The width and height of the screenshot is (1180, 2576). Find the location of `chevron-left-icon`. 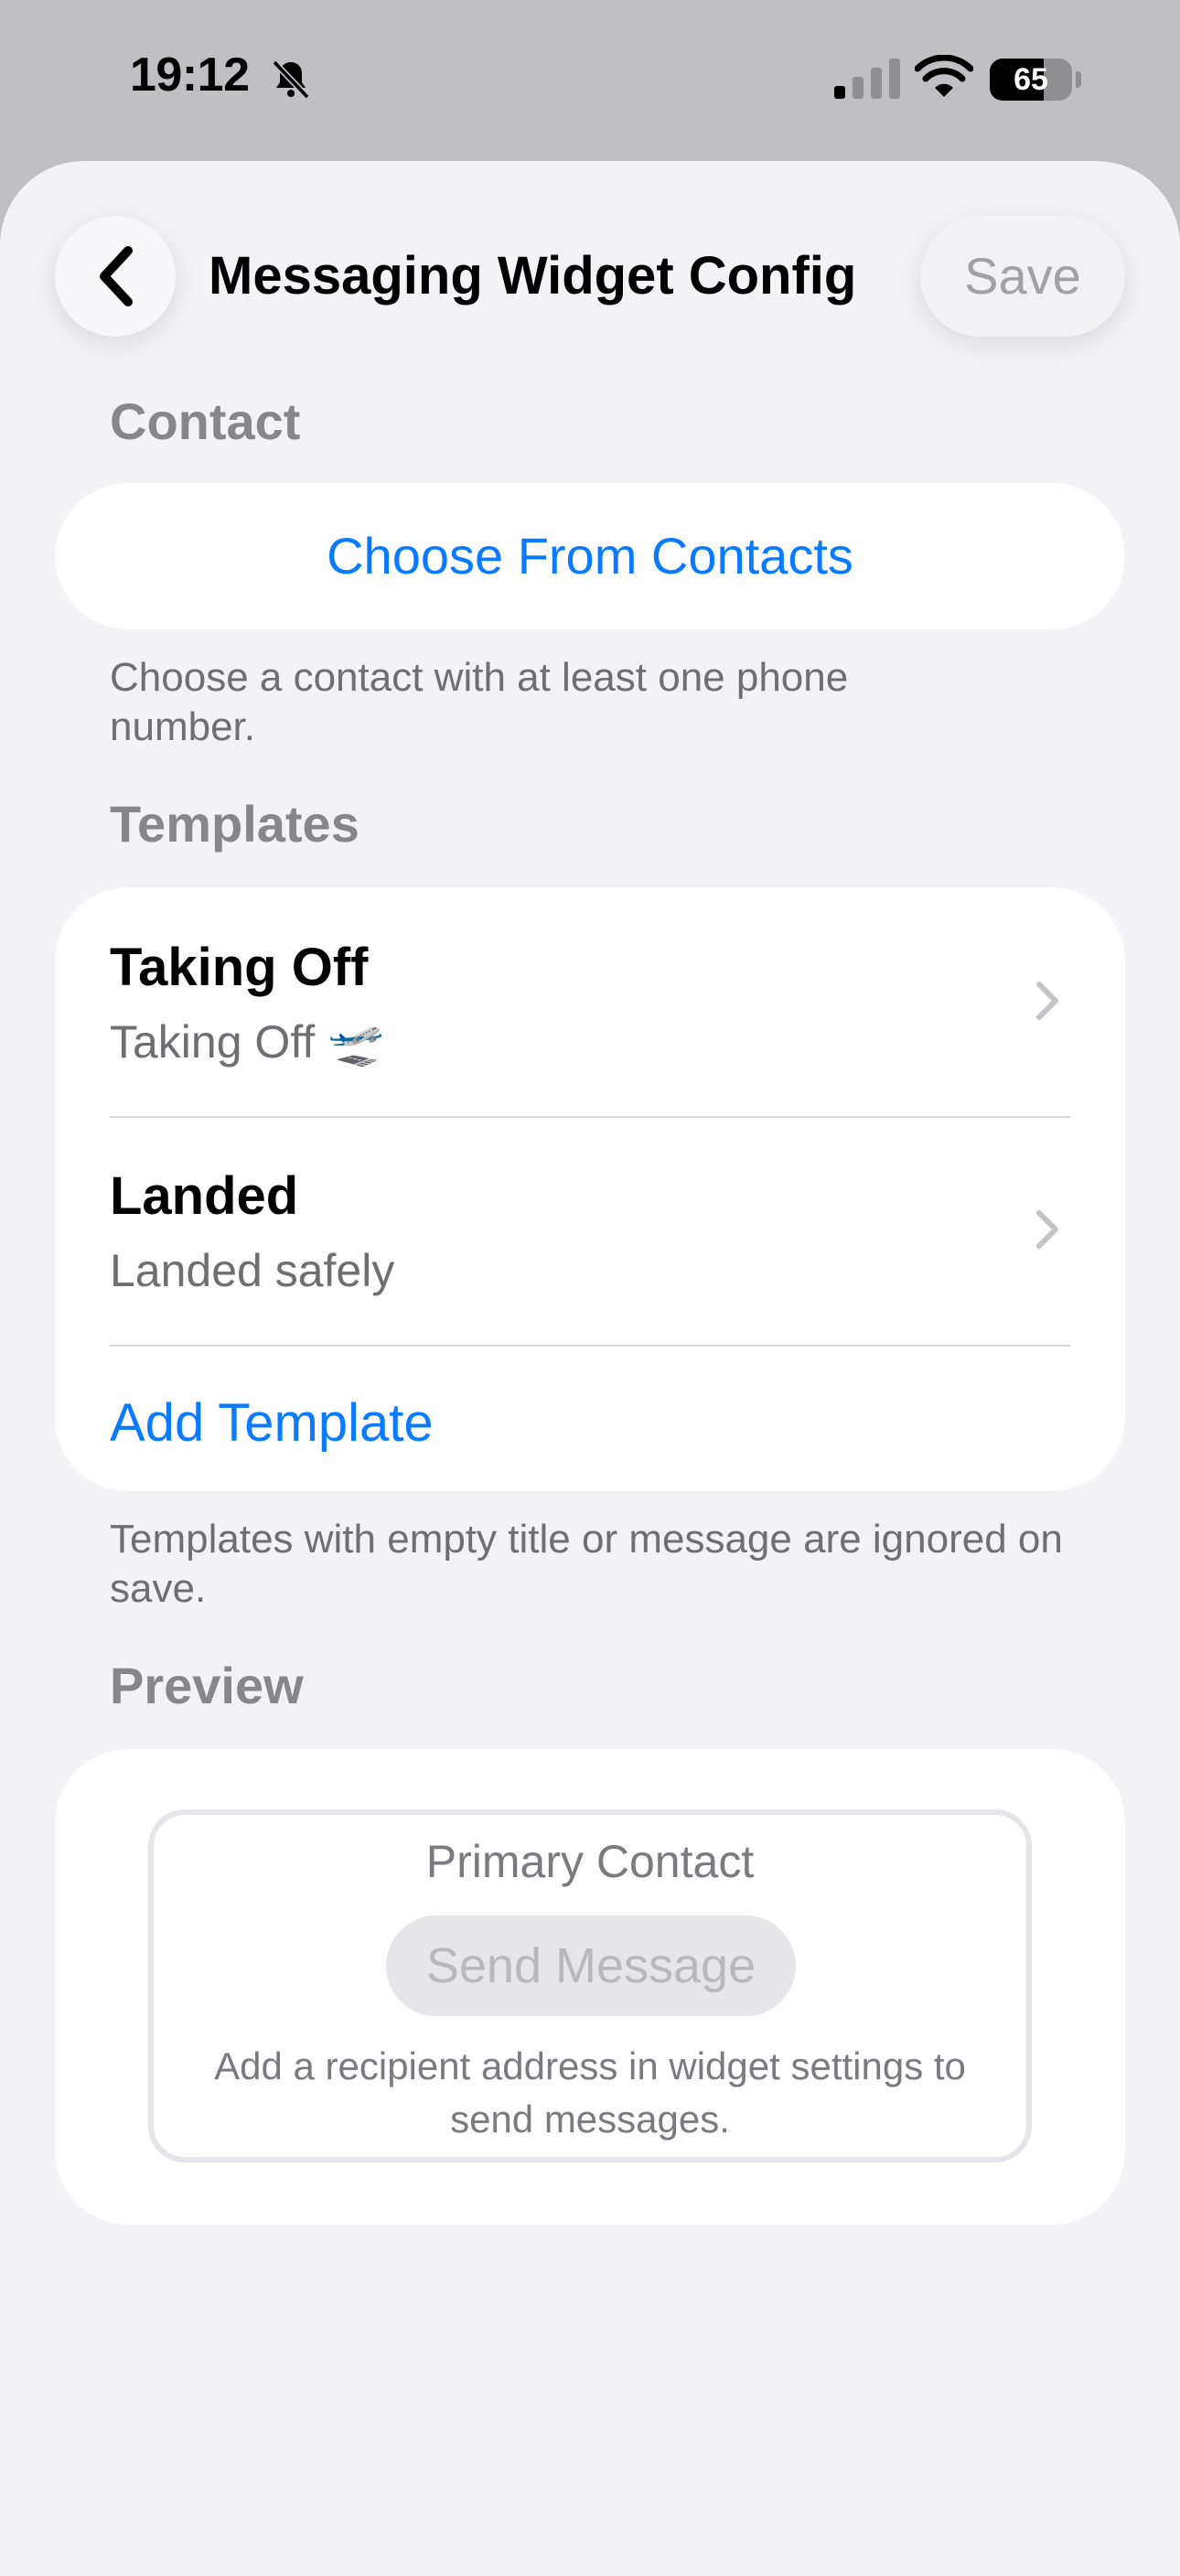

chevron-left-icon is located at coordinates (116, 276).